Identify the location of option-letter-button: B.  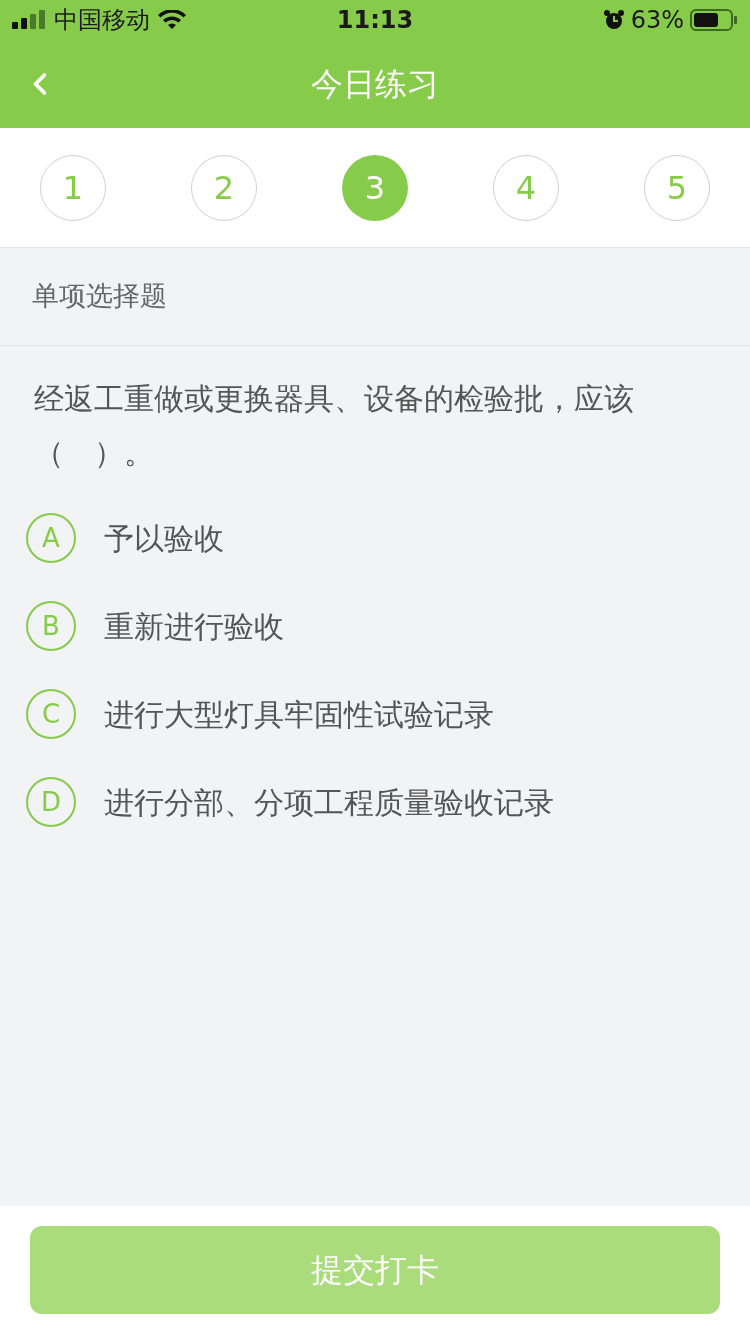
(51, 626).